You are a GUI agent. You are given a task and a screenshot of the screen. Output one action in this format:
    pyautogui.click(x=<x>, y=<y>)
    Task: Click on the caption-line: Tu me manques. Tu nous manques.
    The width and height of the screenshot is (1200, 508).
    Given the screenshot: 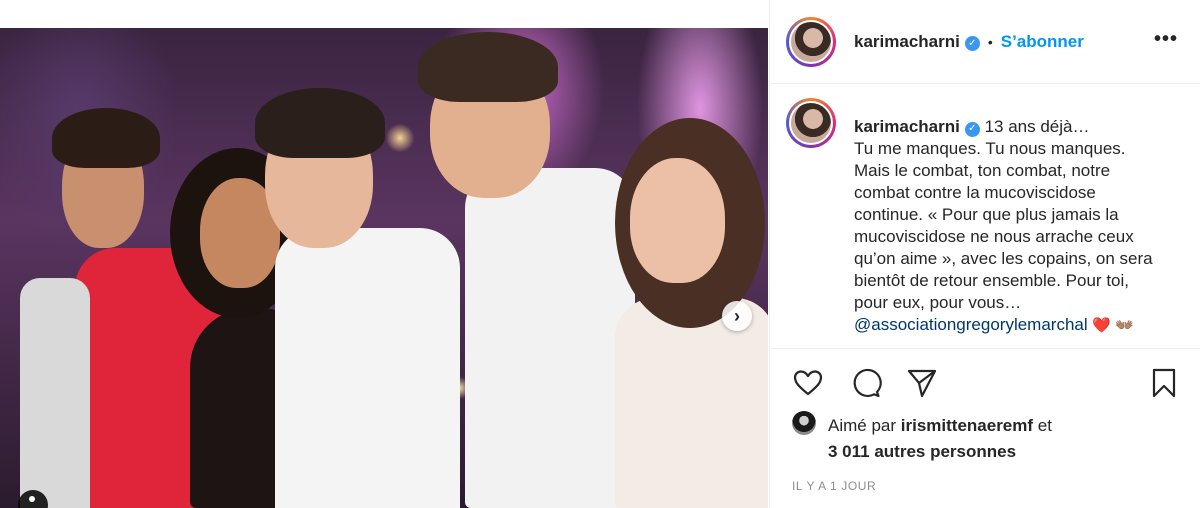 What is the action you would take?
    pyautogui.click(x=990, y=148)
    